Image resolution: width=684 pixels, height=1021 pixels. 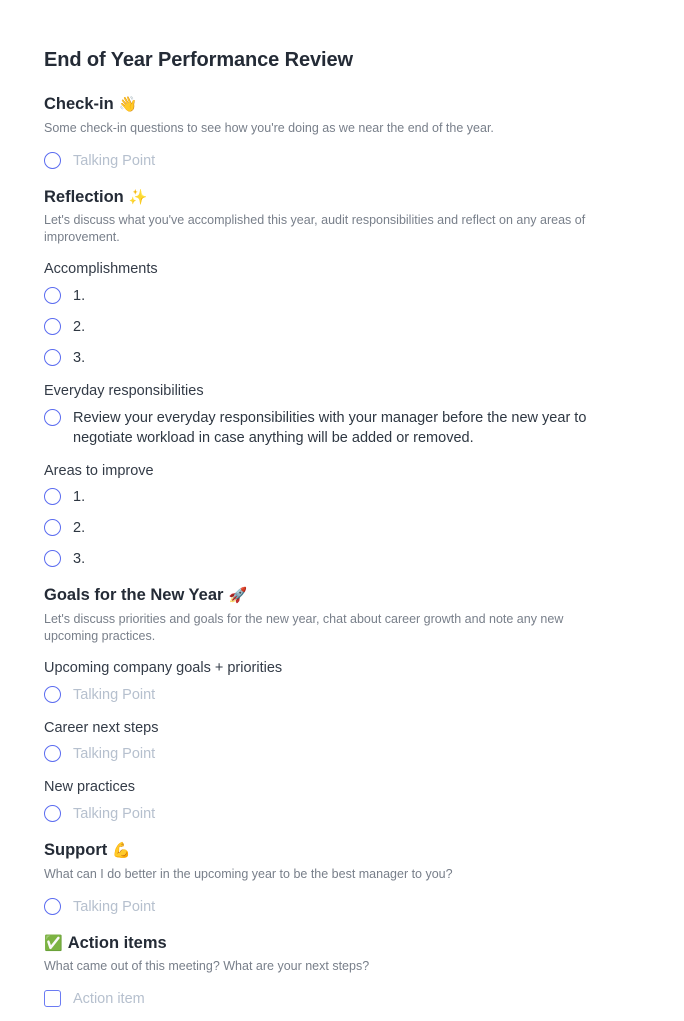 What do you see at coordinates (342, 516) in the screenshot?
I see `question-group: Areas to improve 1. 2. 3.` at bounding box center [342, 516].